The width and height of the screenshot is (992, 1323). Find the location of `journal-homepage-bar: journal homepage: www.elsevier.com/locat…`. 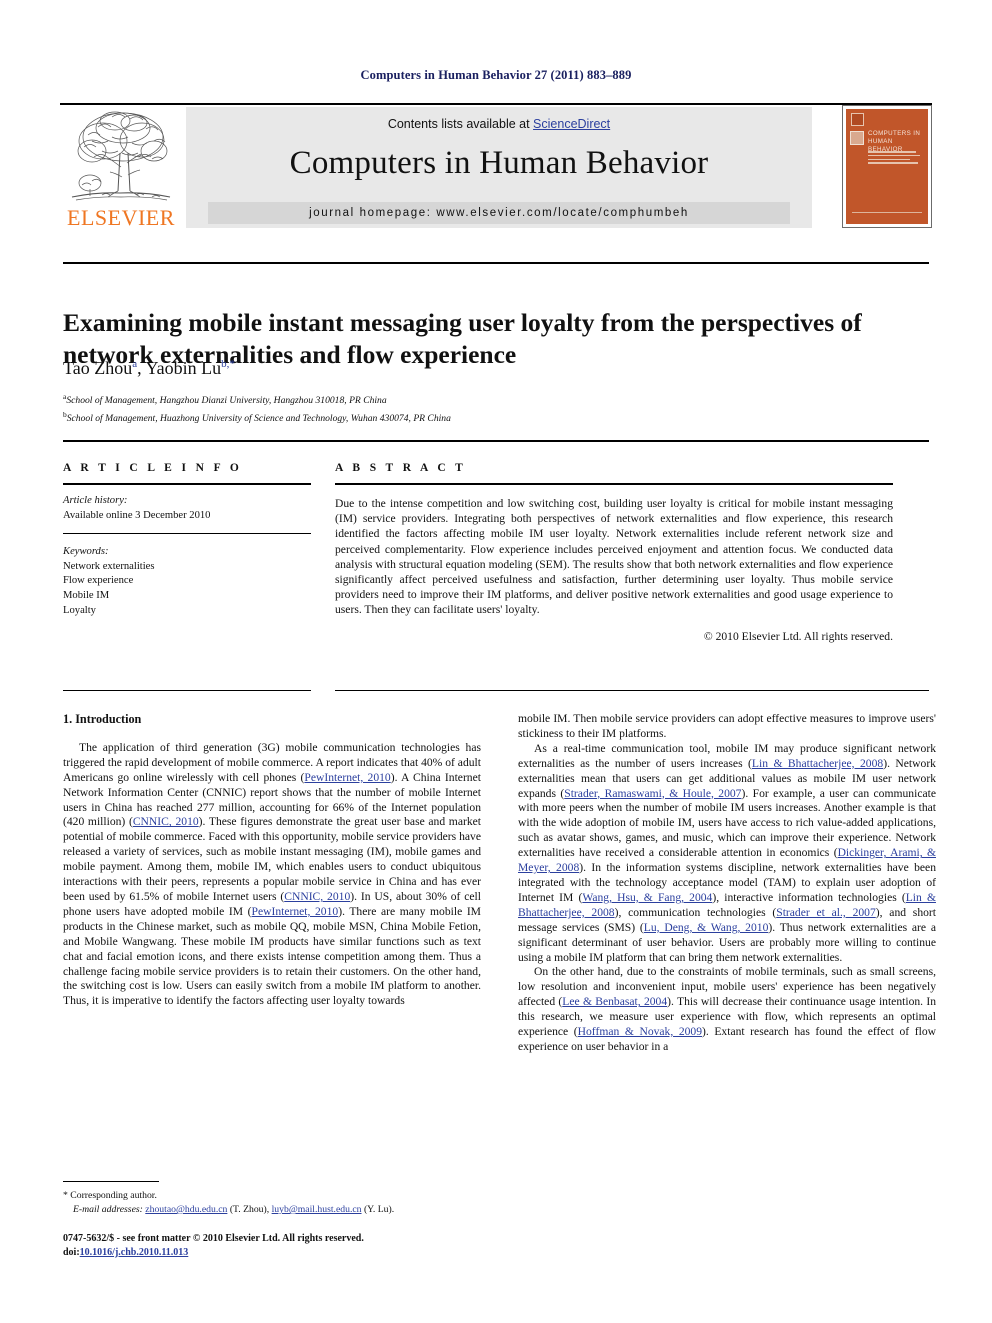

journal-homepage-bar: journal homepage: www.elsevier.com/locat… is located at coordinates (499, 213).